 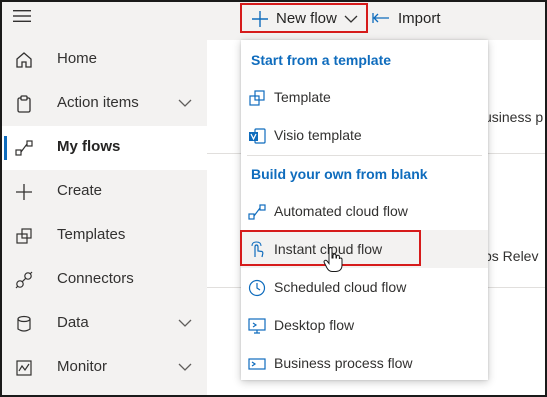 I want to click on section-header-template: Start from a template, so click(x=321, y=60).